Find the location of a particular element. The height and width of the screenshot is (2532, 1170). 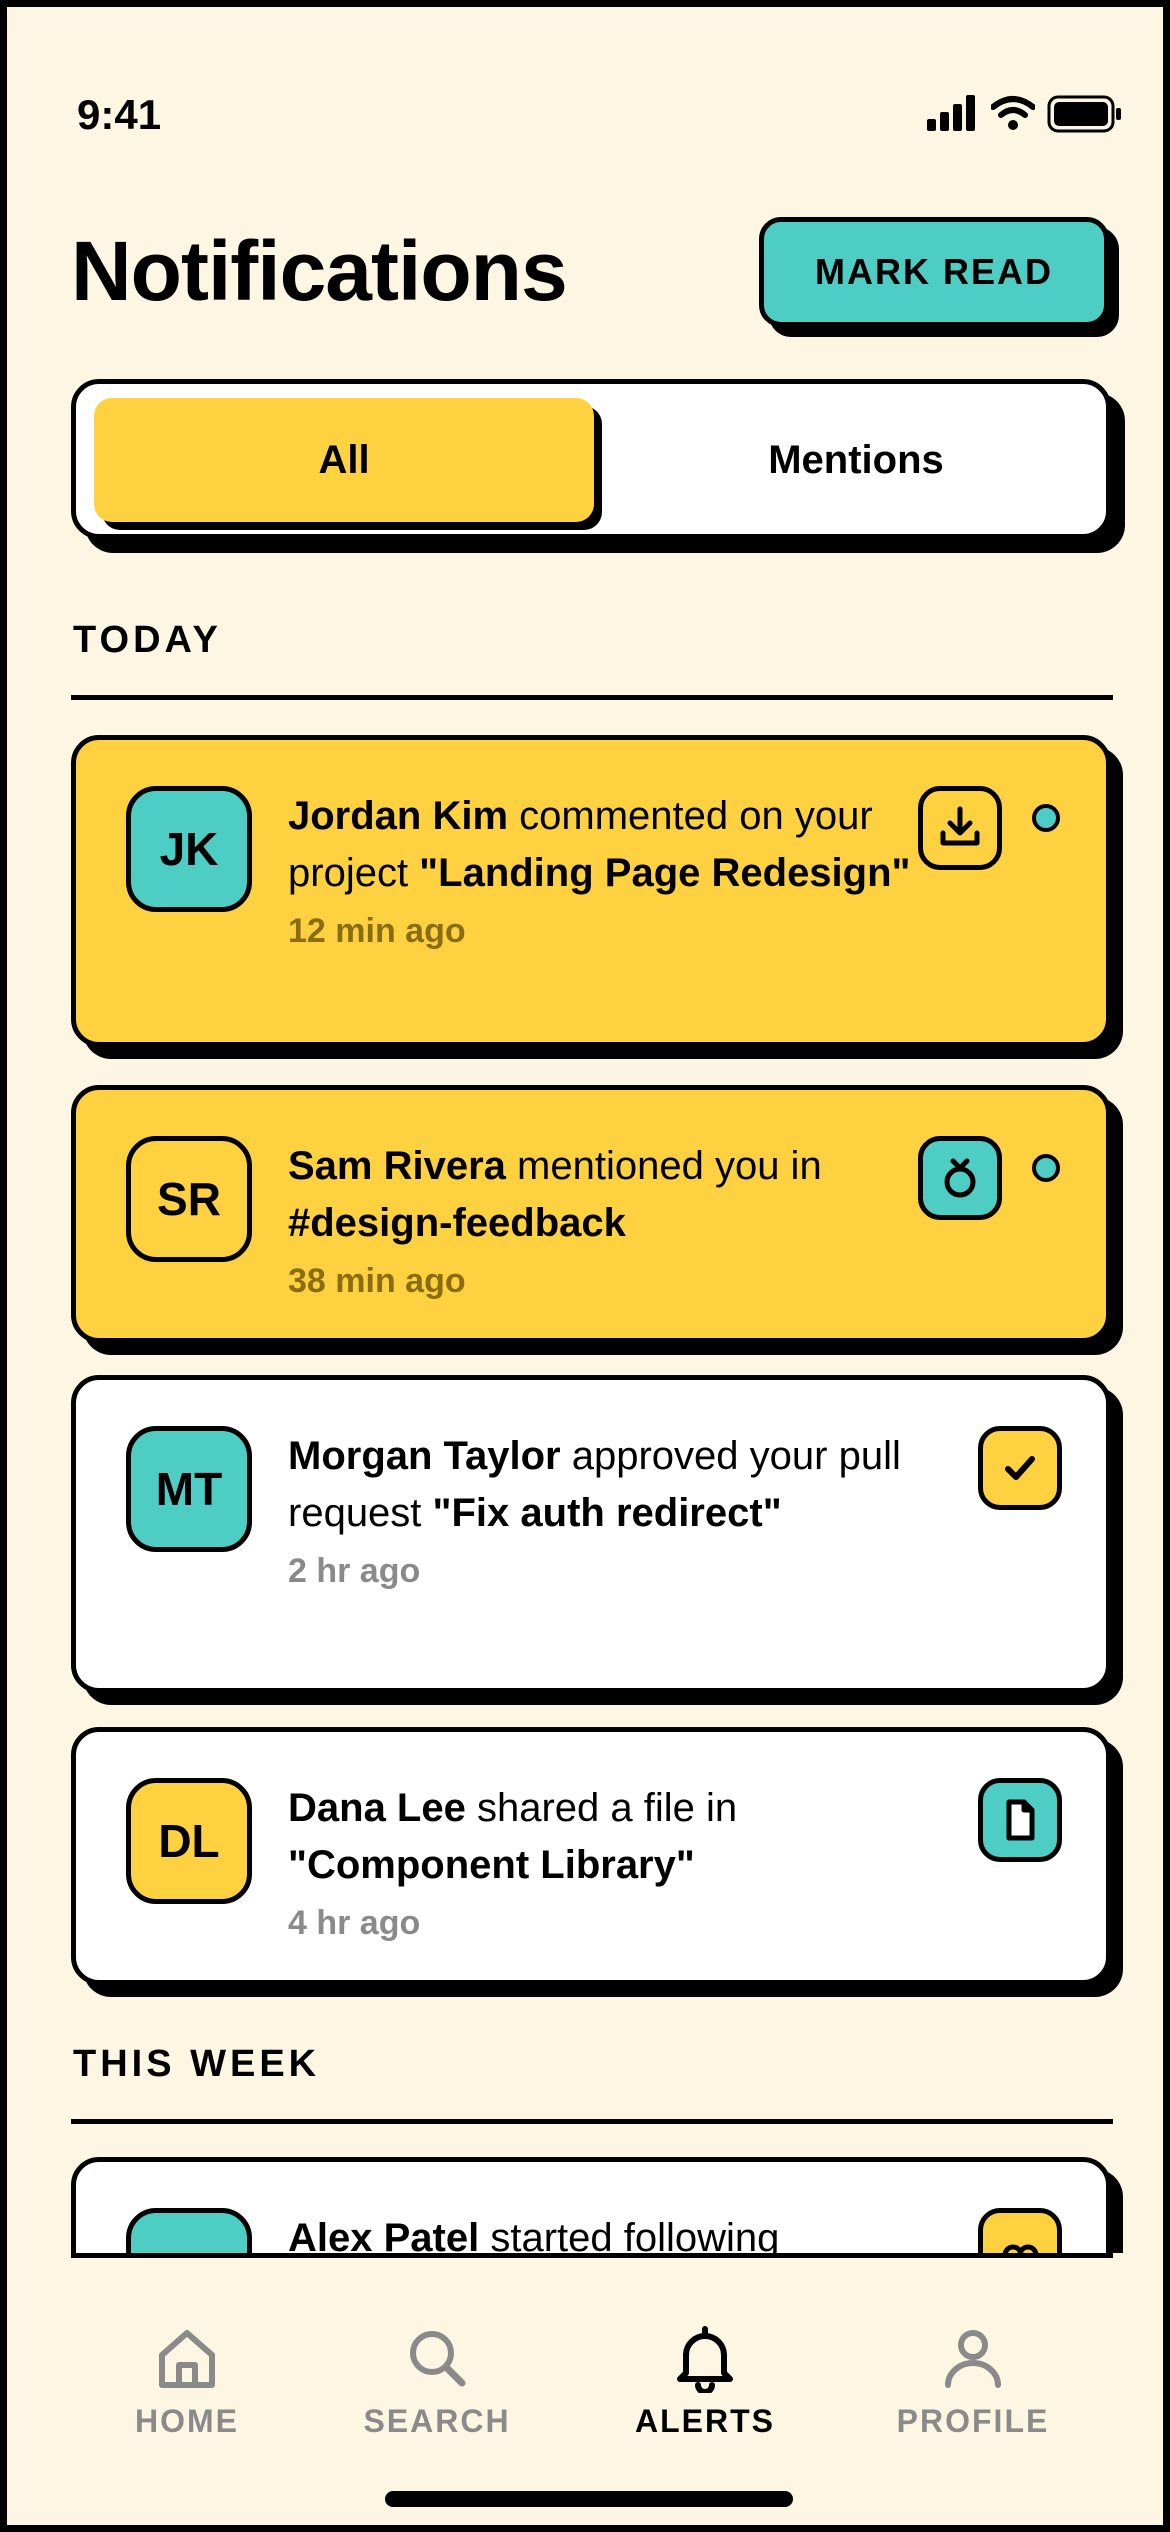

follow-icon is located at coordinates (1020, 2230).